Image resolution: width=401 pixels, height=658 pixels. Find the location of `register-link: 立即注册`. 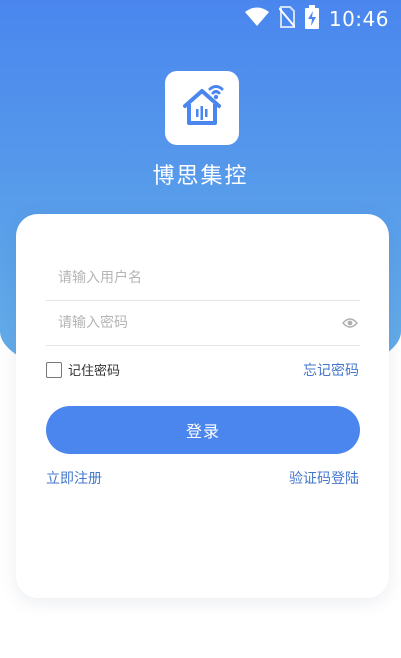

register-link: 立即注册 is located at coordinates (74, 478).